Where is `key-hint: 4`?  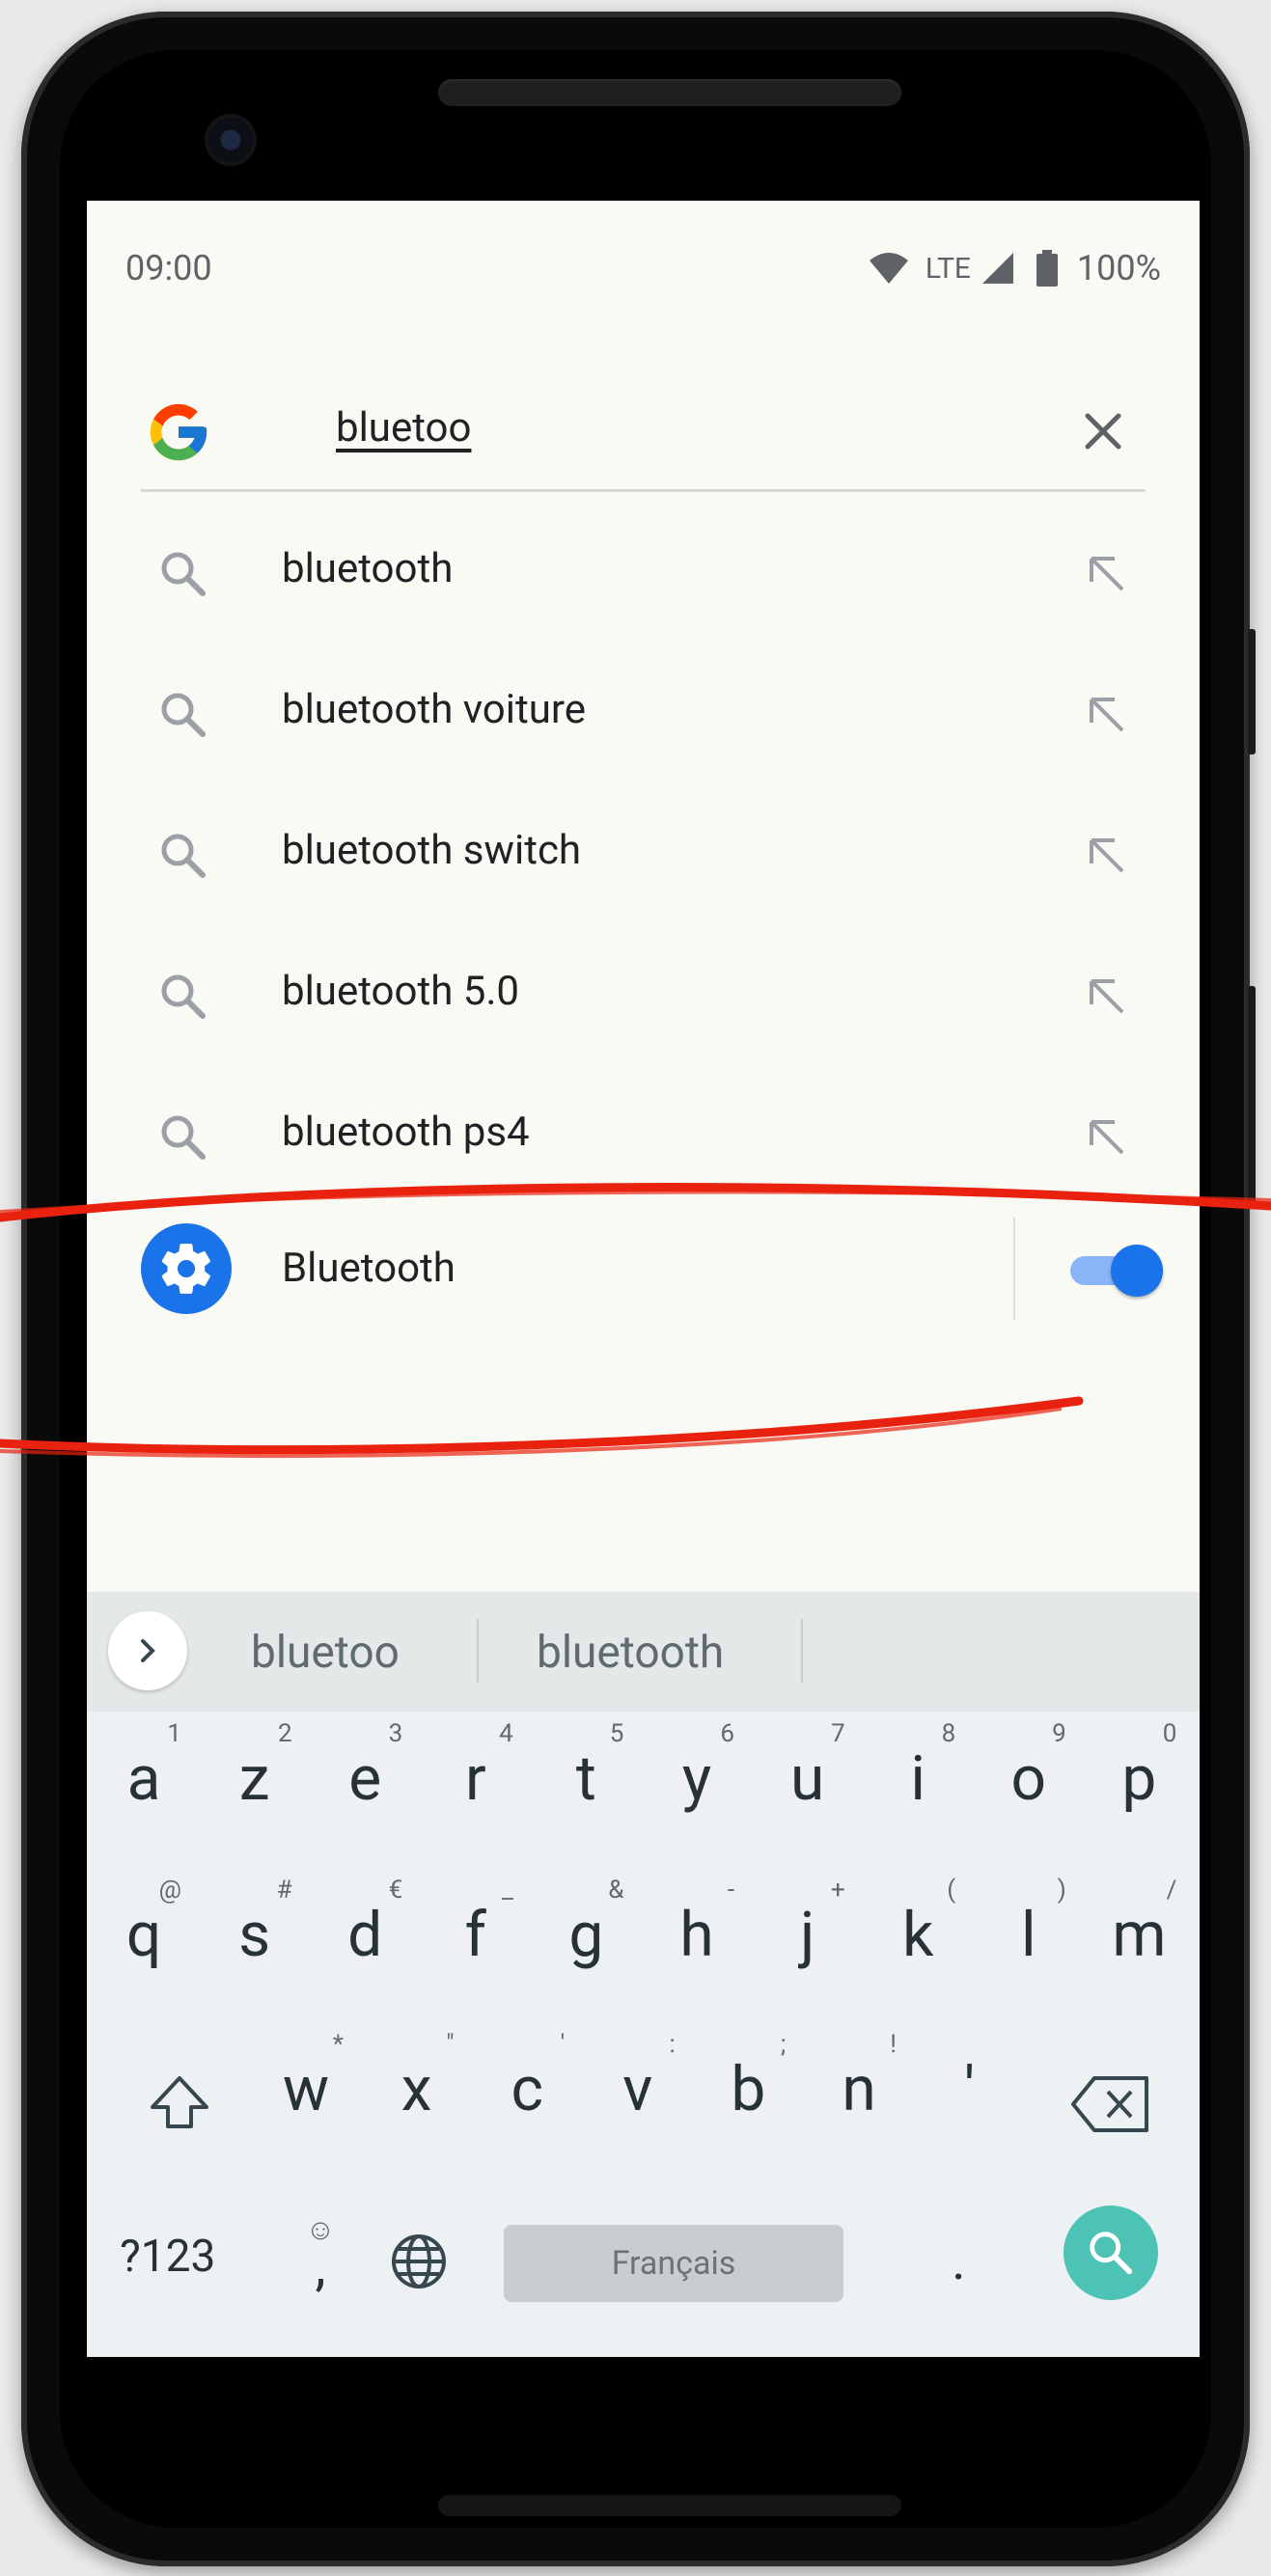 key-hint: 4 is located at coordinates (506, 1734).